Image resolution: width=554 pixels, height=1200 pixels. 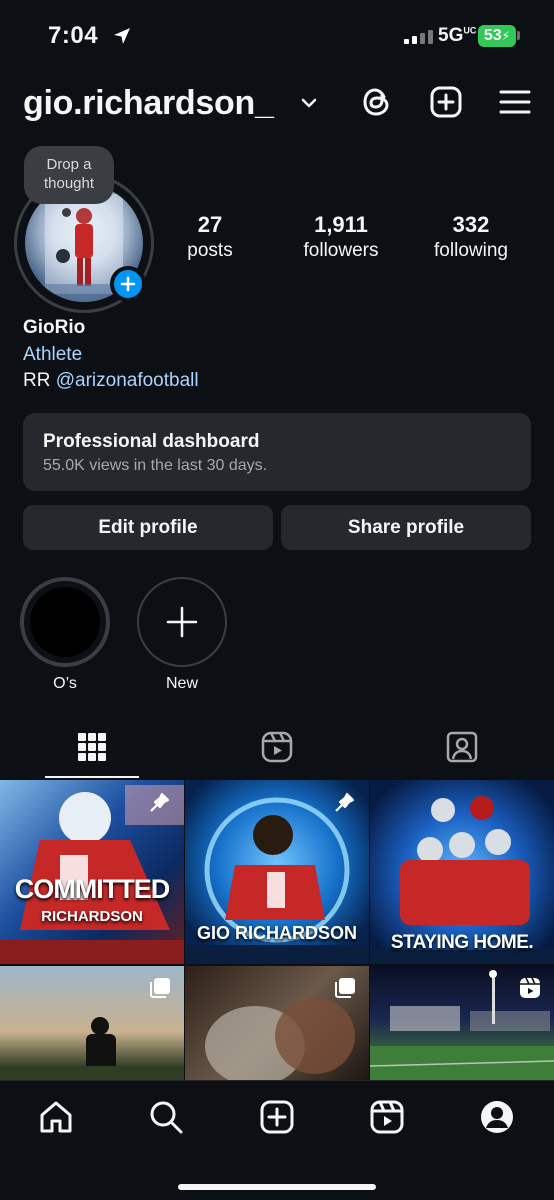 What do you see at coordinates (377, 102) in the screenshot?
I see `threads-icon` at bounding box center [377, 102].